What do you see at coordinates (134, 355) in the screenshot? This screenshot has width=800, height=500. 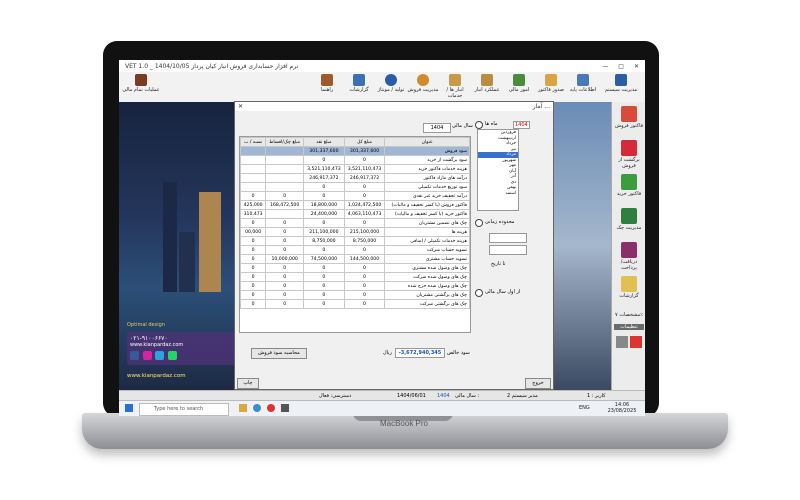 I see `facebook-icon` at bounding box center [134, 355].